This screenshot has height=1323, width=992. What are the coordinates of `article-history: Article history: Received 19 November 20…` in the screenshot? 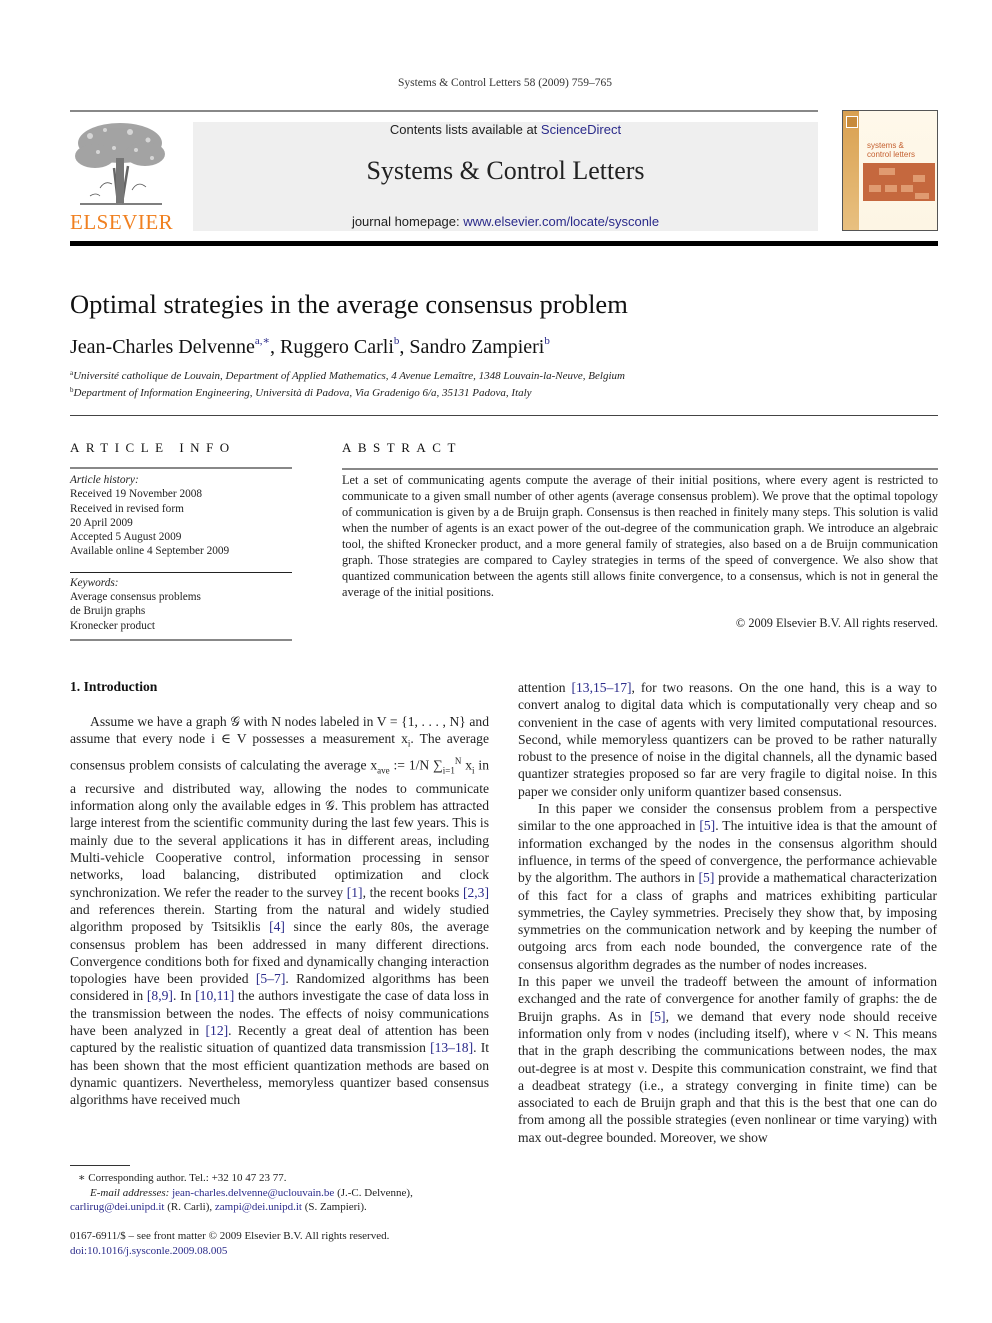 It's located at (181, 516).